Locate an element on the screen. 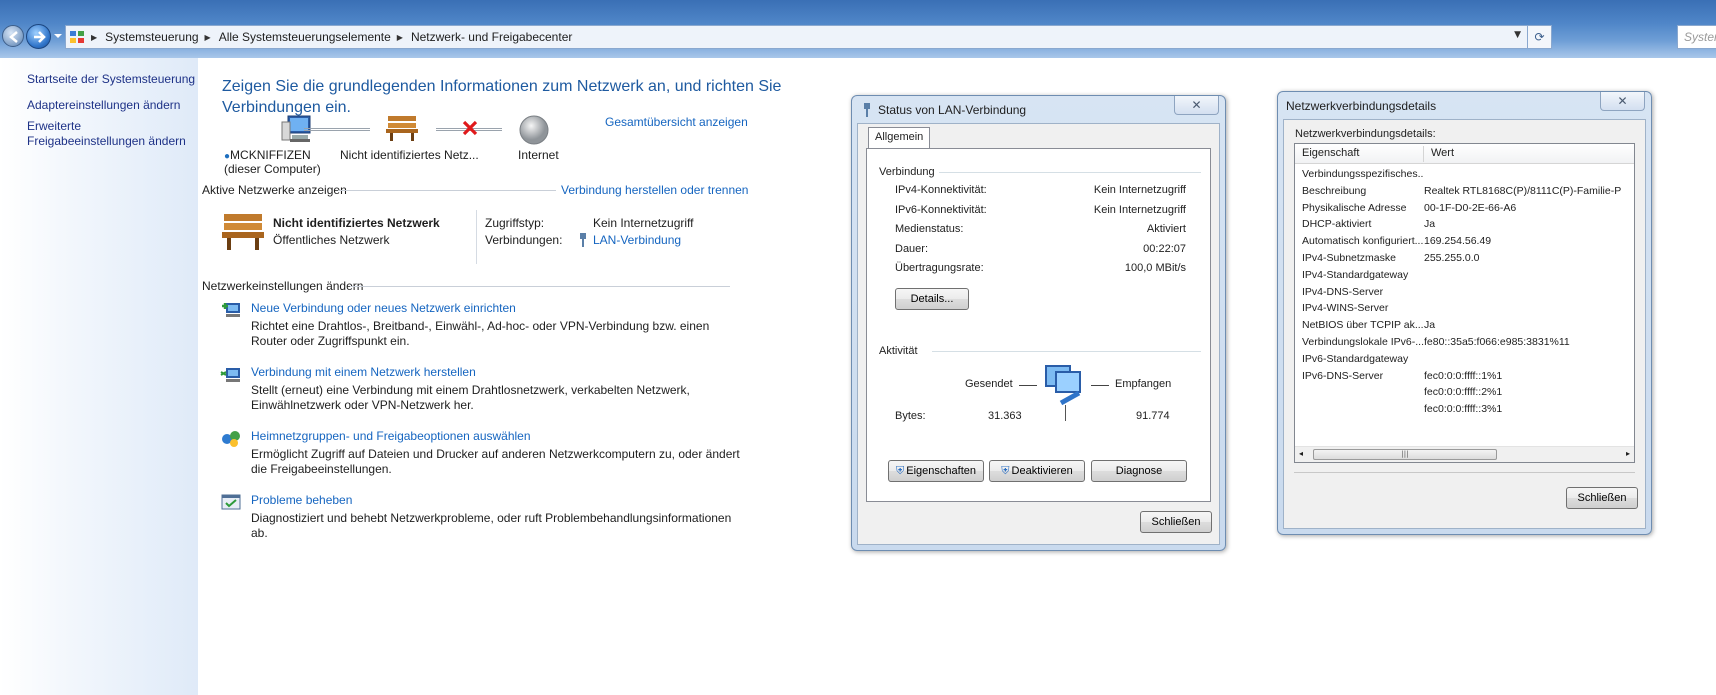 Image resolution: width=1716 pixels, height=695 pixels. forward-button is located at coordinates (38, 36).